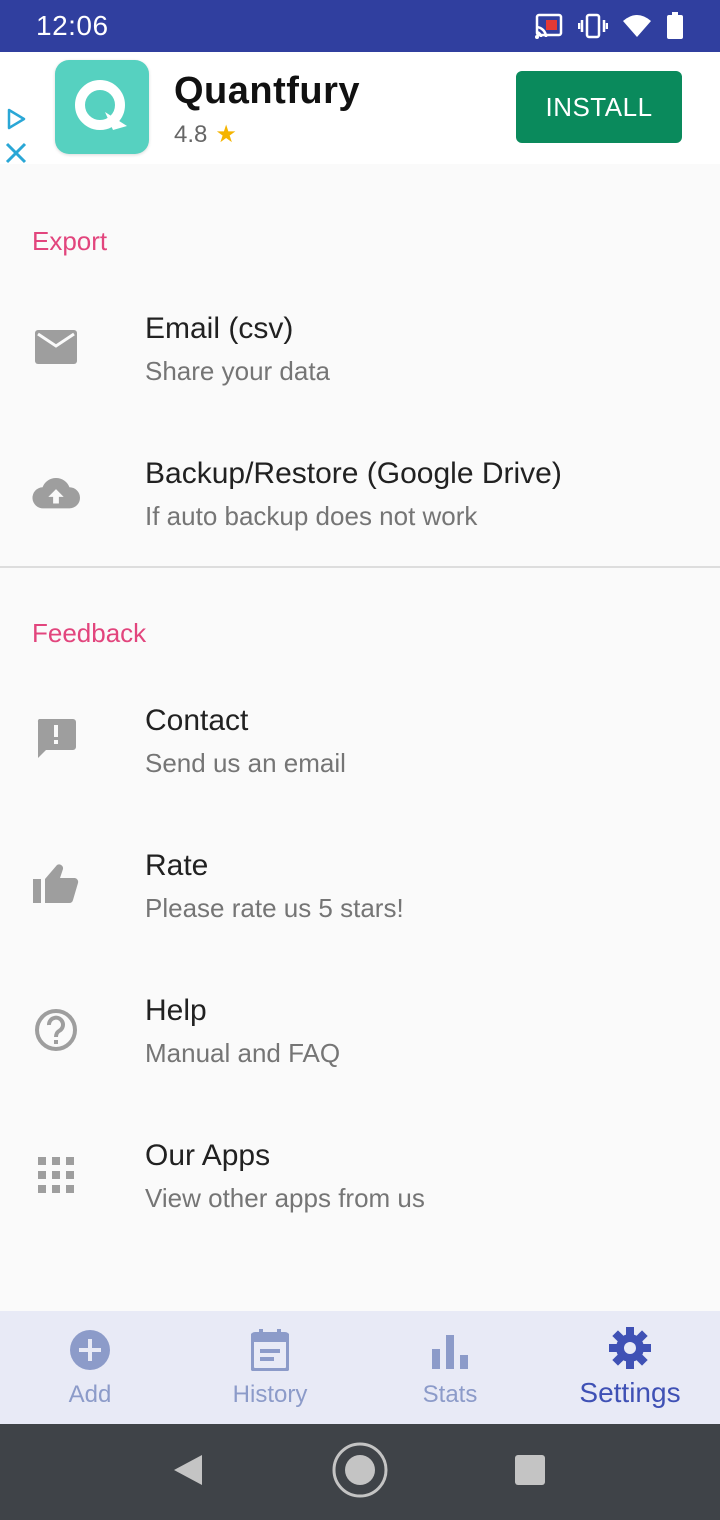 This screenshot has height=1520, width=720. I want to click on star-icon: ★, so click(226, 134).